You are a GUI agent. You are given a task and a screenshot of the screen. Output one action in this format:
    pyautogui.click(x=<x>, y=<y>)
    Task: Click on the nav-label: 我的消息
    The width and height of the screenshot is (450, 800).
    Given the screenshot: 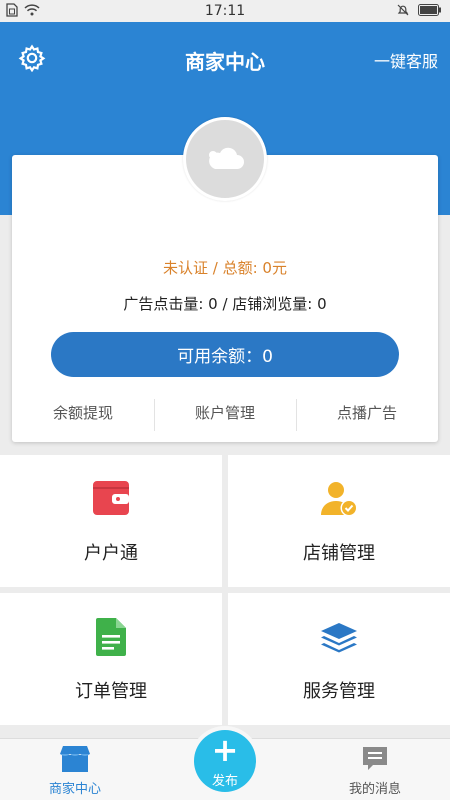 What is the action you would take?
    pyautogui.click(x=374, y=789)
    